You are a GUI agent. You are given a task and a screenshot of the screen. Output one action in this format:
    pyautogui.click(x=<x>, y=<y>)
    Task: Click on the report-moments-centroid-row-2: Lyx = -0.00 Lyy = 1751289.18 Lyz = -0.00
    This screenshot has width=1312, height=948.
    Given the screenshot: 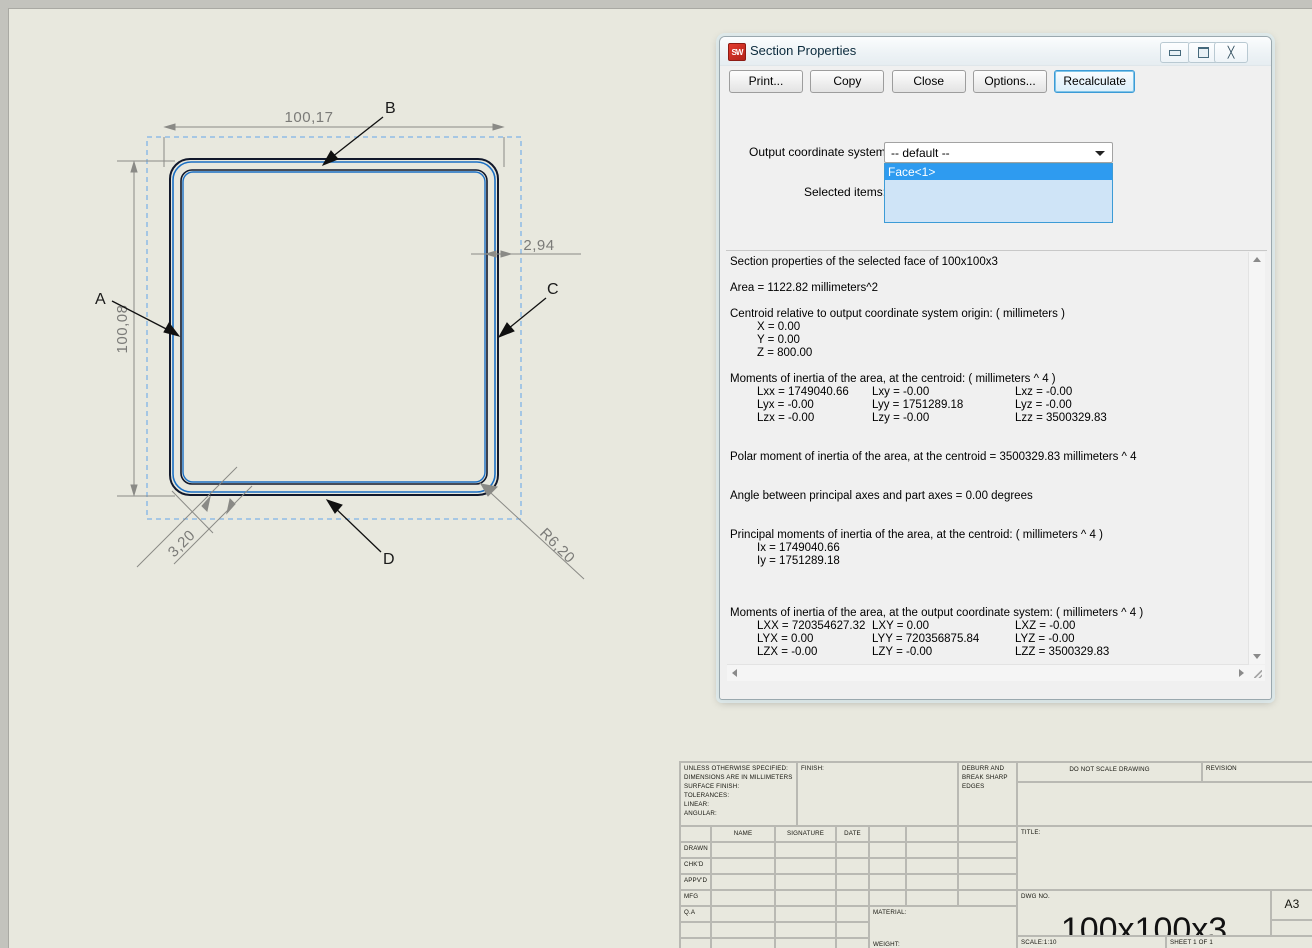 What is the action you would take?
    pyautogui.click(x=989, y=405)
    